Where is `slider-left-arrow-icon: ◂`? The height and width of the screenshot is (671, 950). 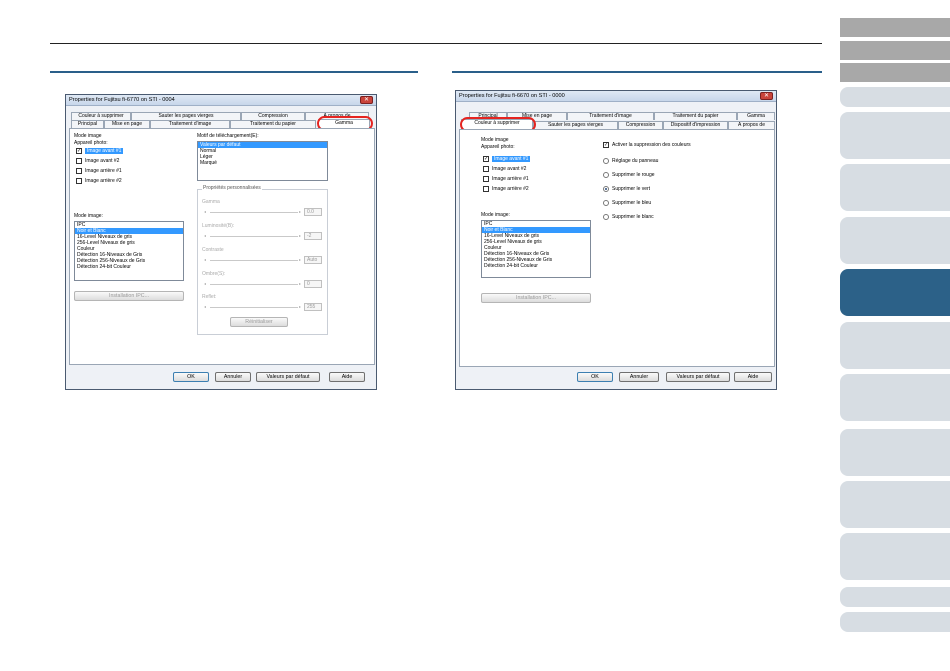
slider-left-arrow-icon: ◂ is located at coordinates (205, 235).